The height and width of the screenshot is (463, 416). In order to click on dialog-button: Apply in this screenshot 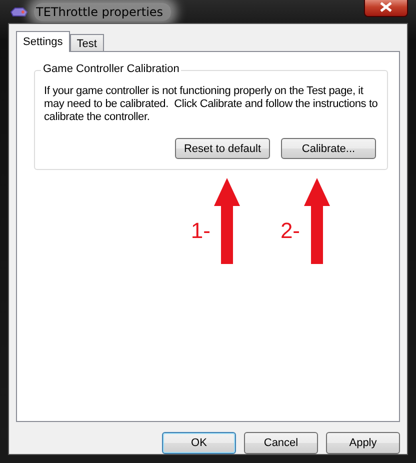, I will do `click(363, 443)`.